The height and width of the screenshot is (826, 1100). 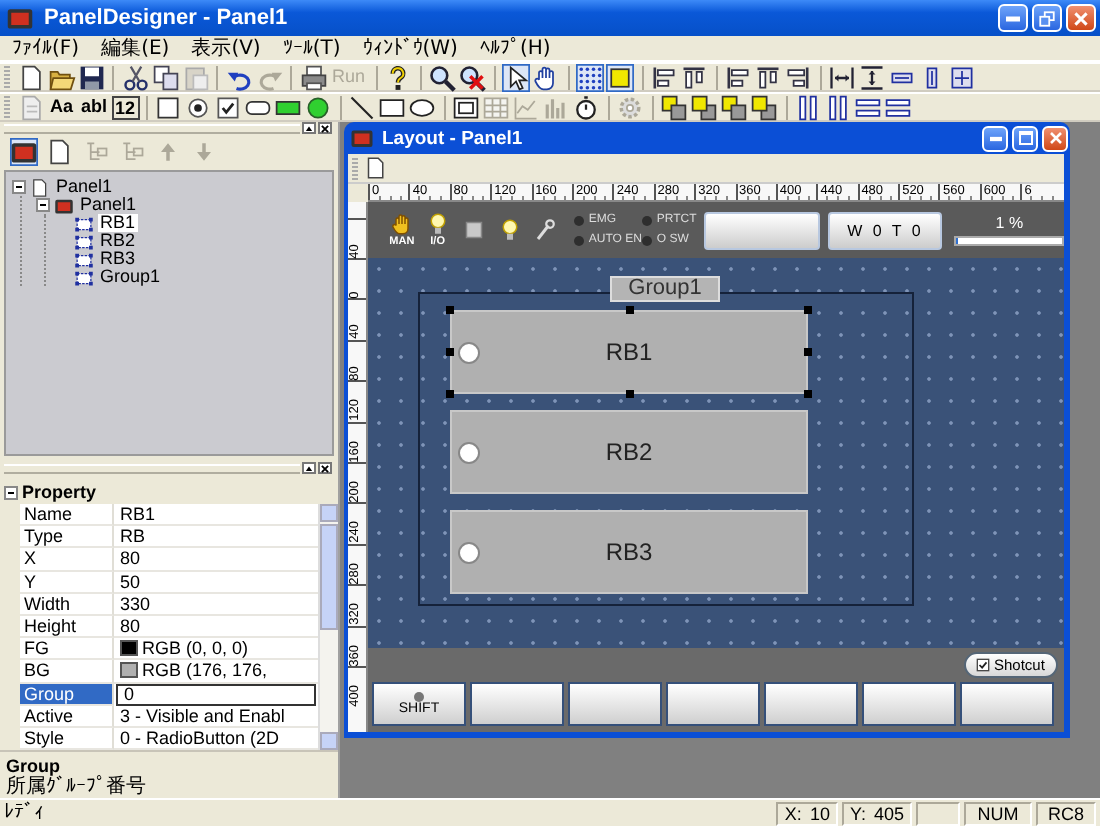 I want to click on copy-icon, so click(x=165, y=77).